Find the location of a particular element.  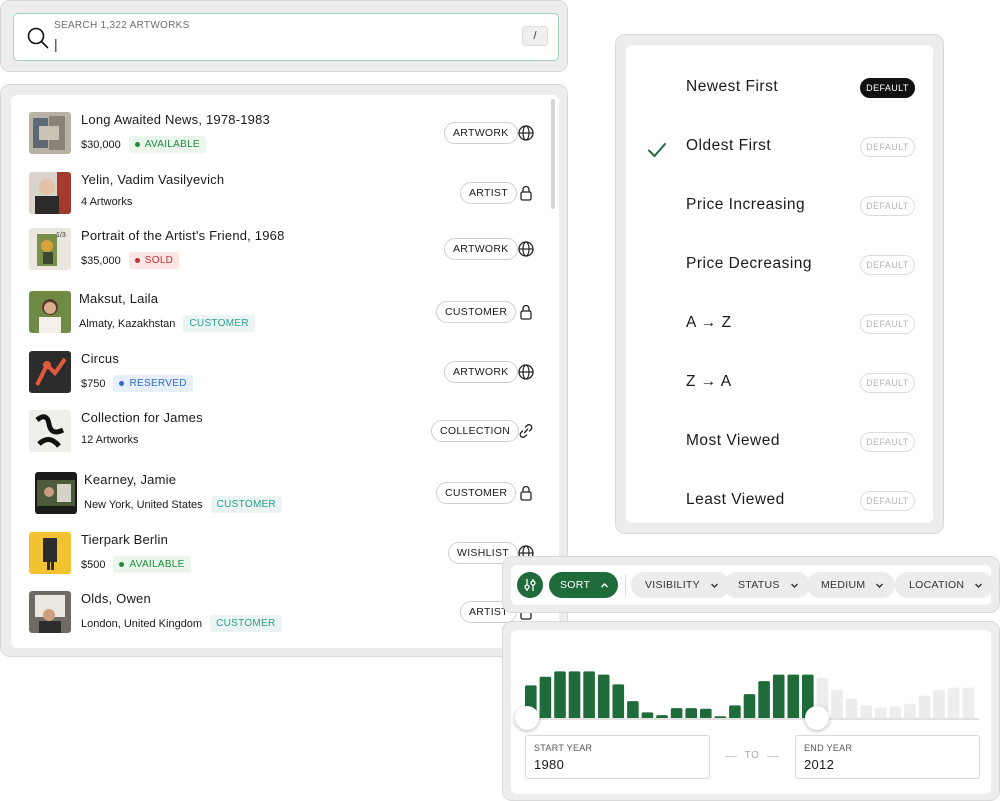

sort-option-least-viewed: Least Viewed DEFAULT is located at coordinates (779, 507).